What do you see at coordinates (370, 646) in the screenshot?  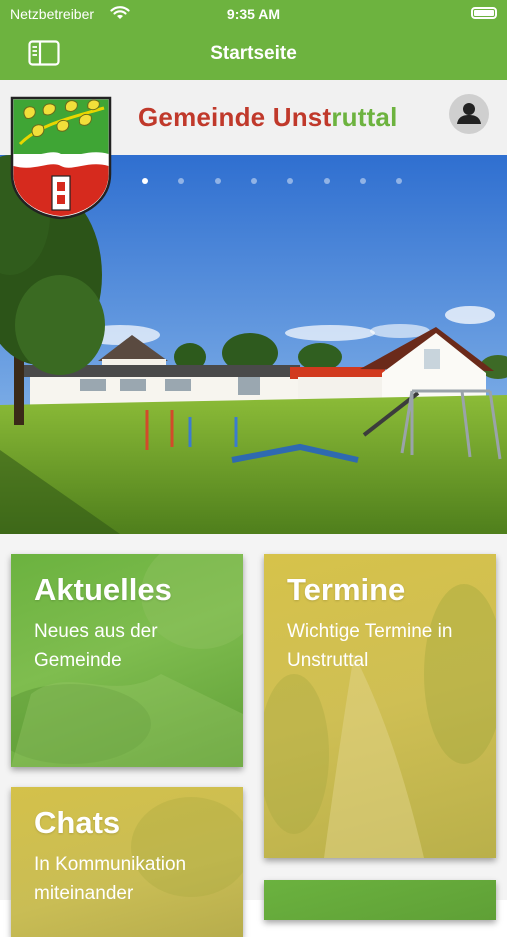 I see `tile-subtitle: Wichtige Termine in Unstruttal` at bounding box center [370, 646].